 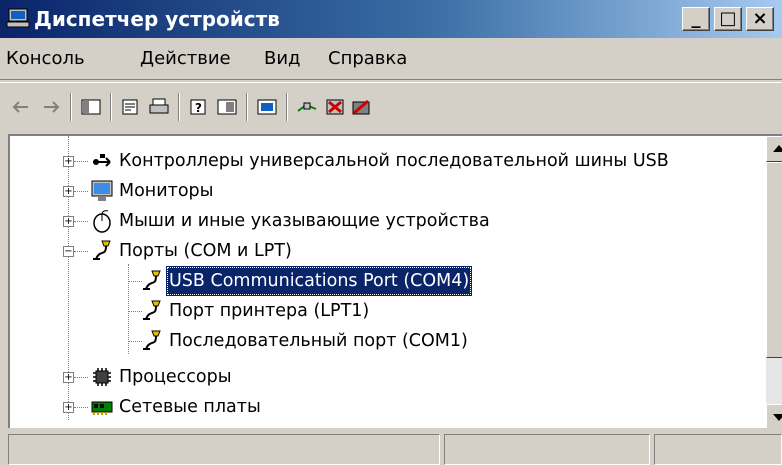 What do you see at coordinates (367, 59) in the screenshot?
I see `menu-help: Справка` at bounding box center [367, 59].